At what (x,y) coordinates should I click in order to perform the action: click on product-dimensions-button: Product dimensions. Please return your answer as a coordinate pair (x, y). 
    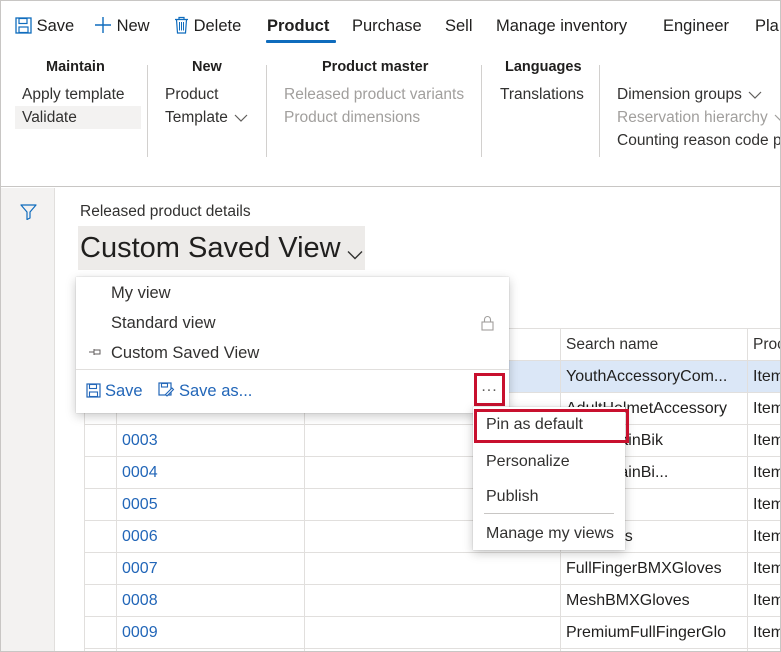
    Looking at the image, I should click on (352, 117).